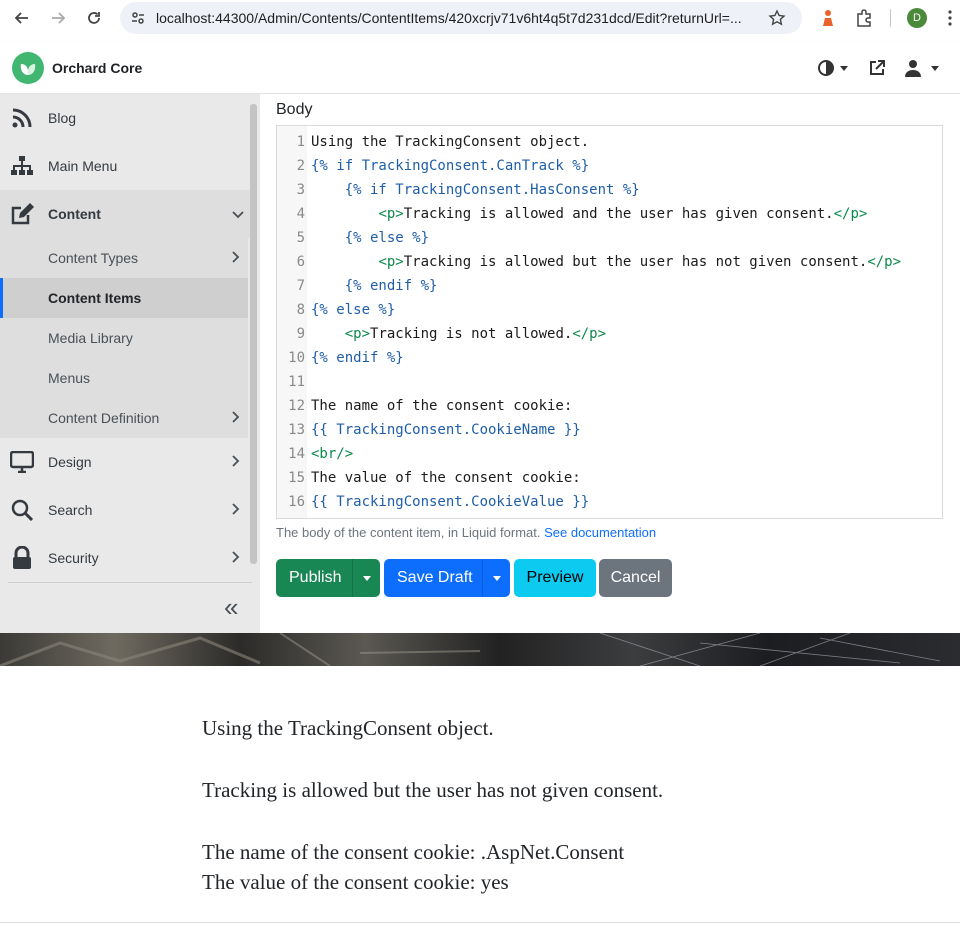 This screenshot has height=936, width=960. What do you see at coordinates (442, 406) in the screenshot?
I see `text-token: The name of the consent cookie:` at bounding box center [442, 406].